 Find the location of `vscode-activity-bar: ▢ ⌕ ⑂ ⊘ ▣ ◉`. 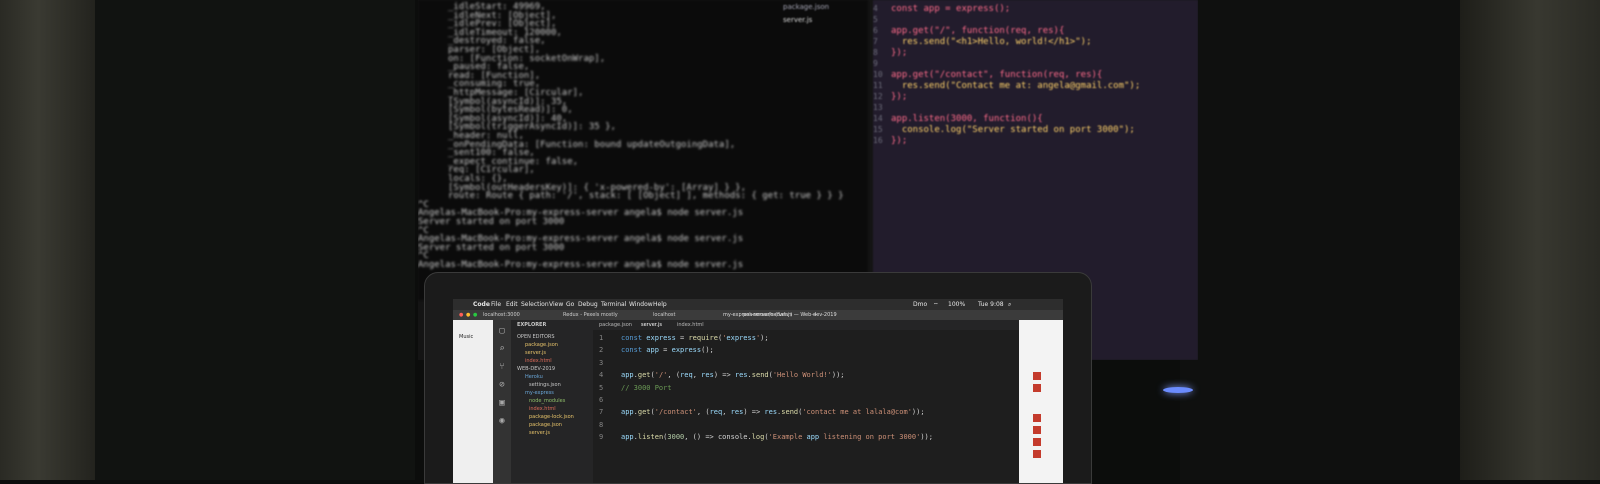

vscode-activity-bar: ▢ ⌕ ⑂ ⊘ ▣ ◉ is located at coordinates (502, 401).